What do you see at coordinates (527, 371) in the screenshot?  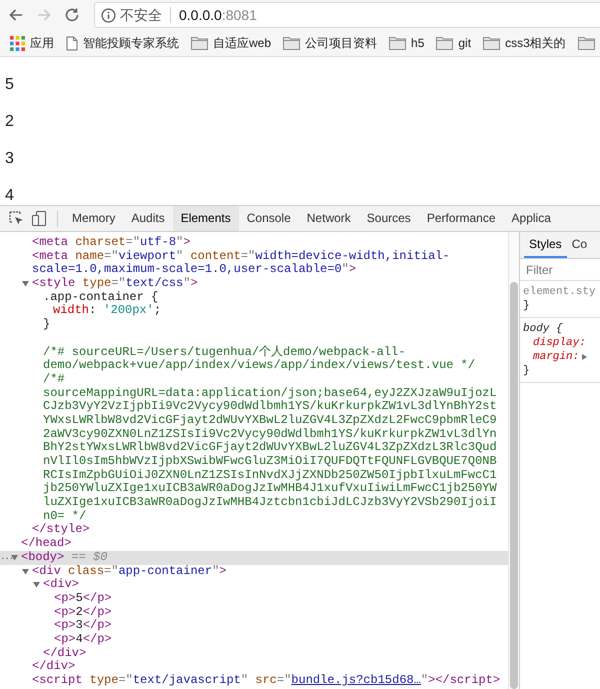 I see `rule-brace: }` at bounding box center [527, 371].